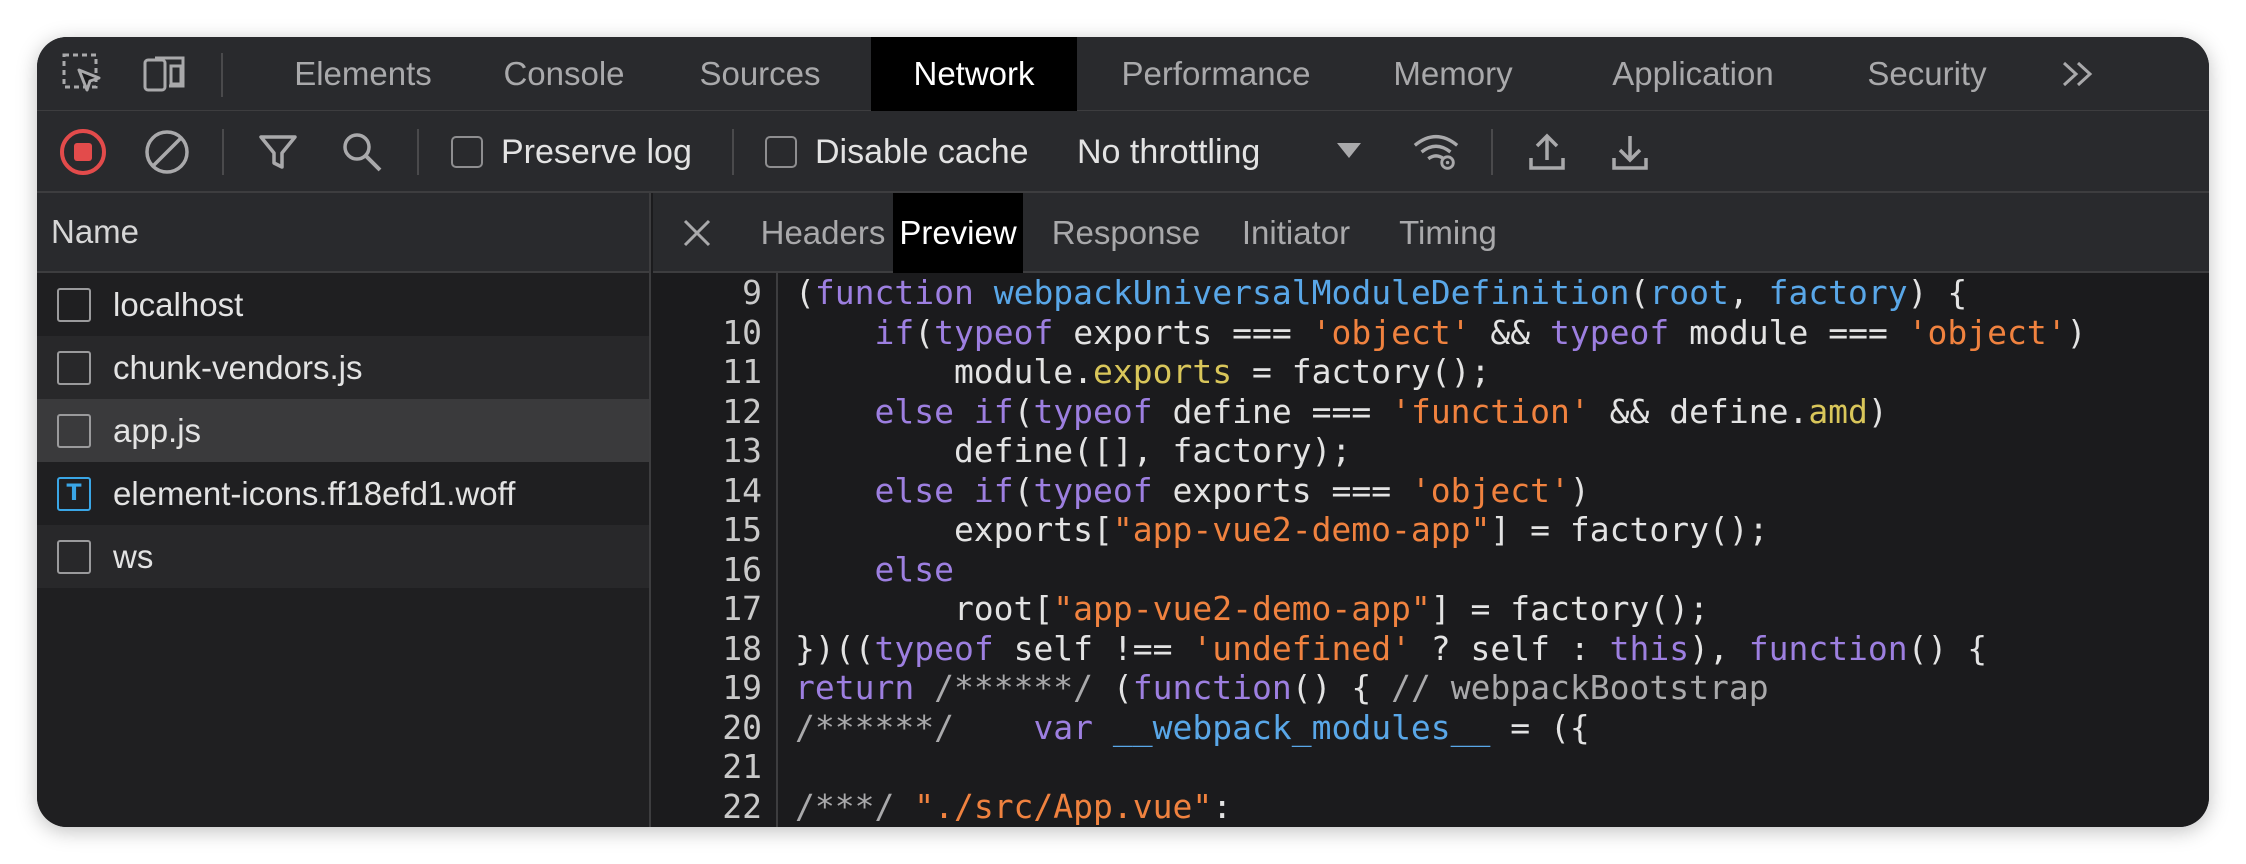  I want to click on document-icon, so click(74, 430).